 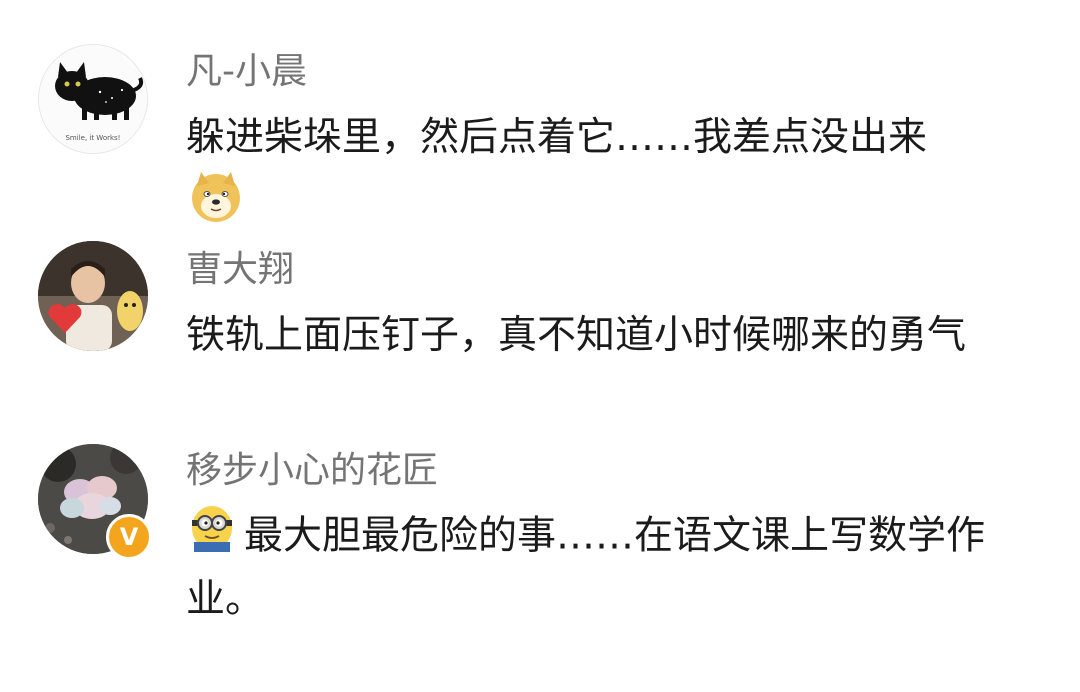 I want to click on minion-icon, so click(x=212, y=529).